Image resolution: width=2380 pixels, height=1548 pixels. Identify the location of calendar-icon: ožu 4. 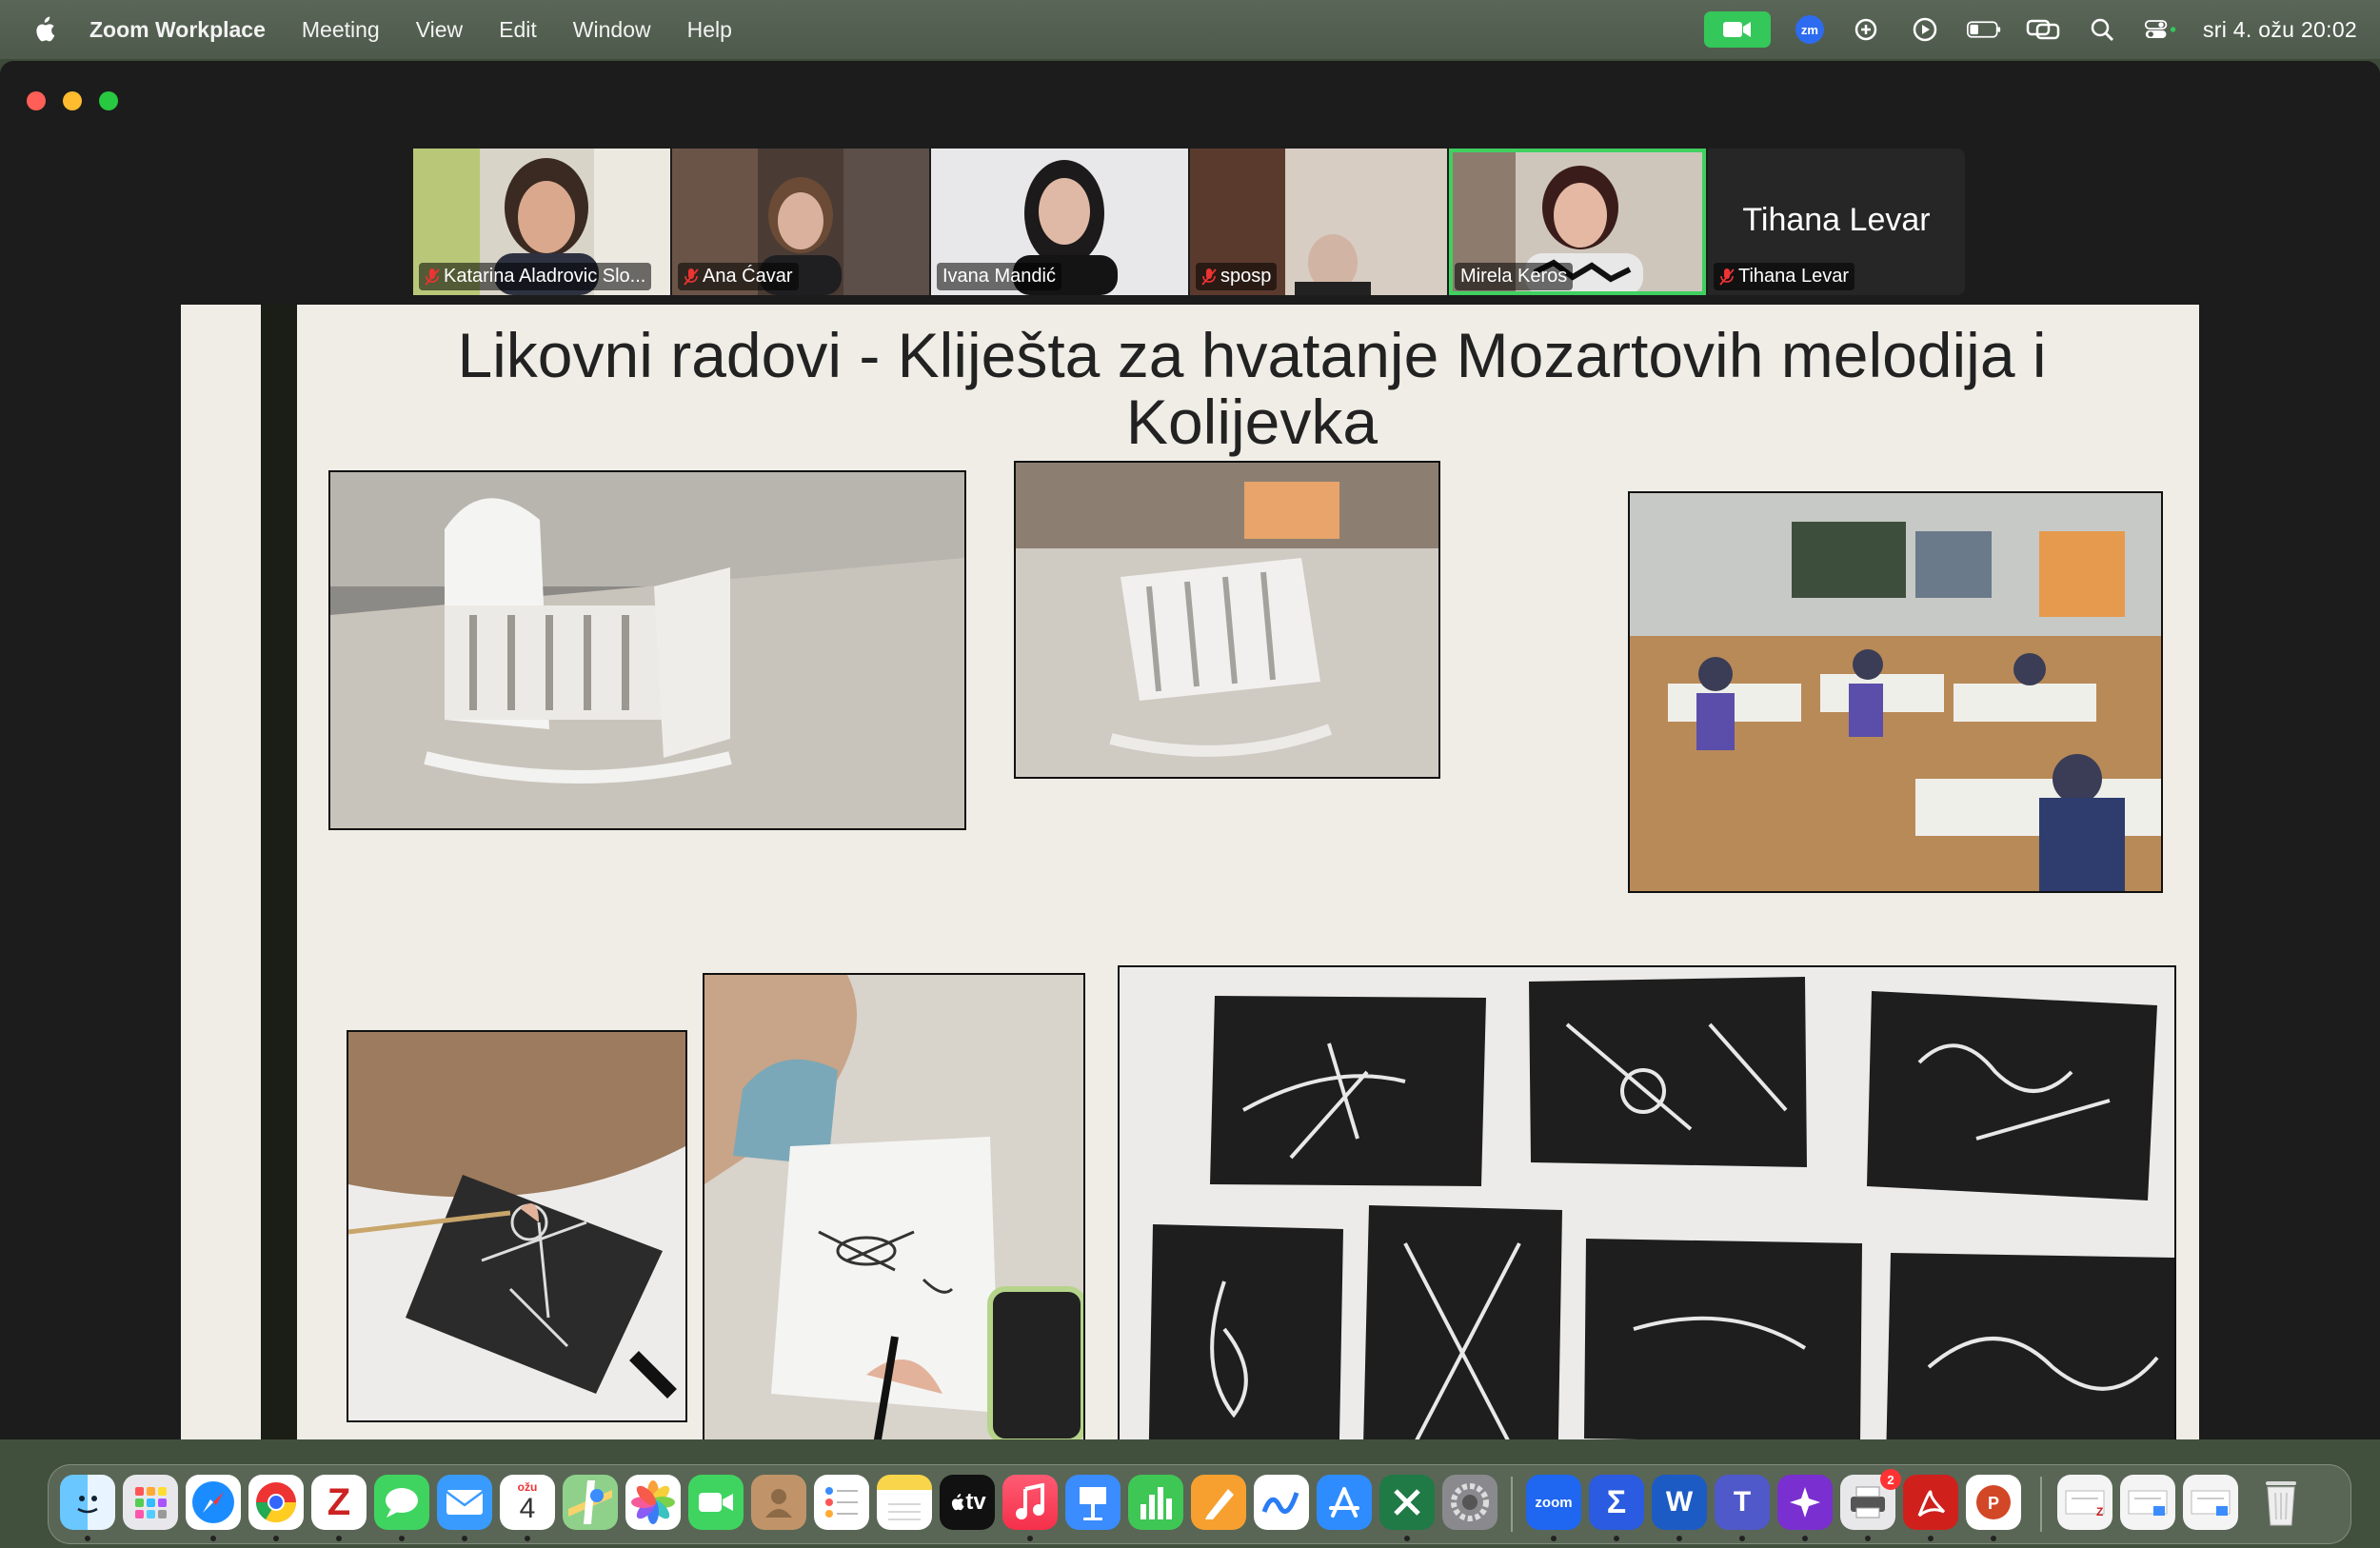
(527, 1502).